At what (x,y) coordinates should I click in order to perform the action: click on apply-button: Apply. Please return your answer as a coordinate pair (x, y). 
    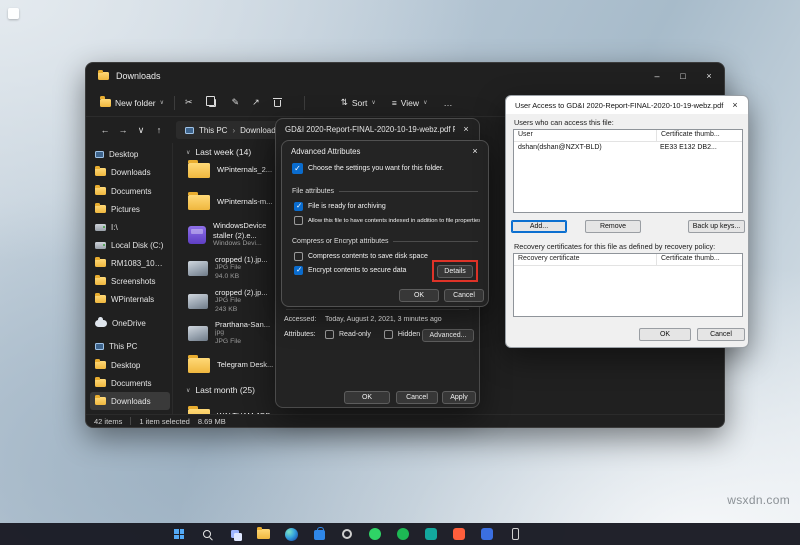
    Looking at the image, I should click on (459, 397).